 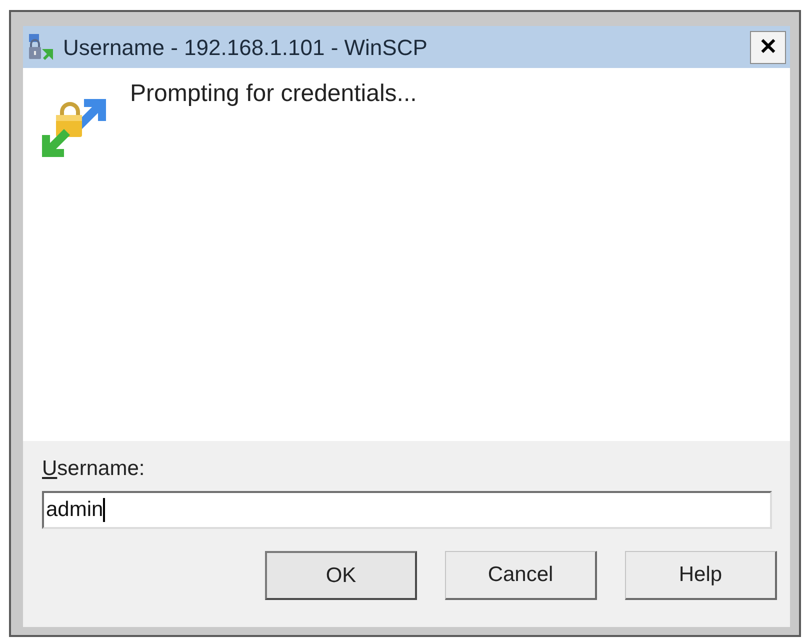 I want to click on username-field: admin, so click(x=407, y=510).